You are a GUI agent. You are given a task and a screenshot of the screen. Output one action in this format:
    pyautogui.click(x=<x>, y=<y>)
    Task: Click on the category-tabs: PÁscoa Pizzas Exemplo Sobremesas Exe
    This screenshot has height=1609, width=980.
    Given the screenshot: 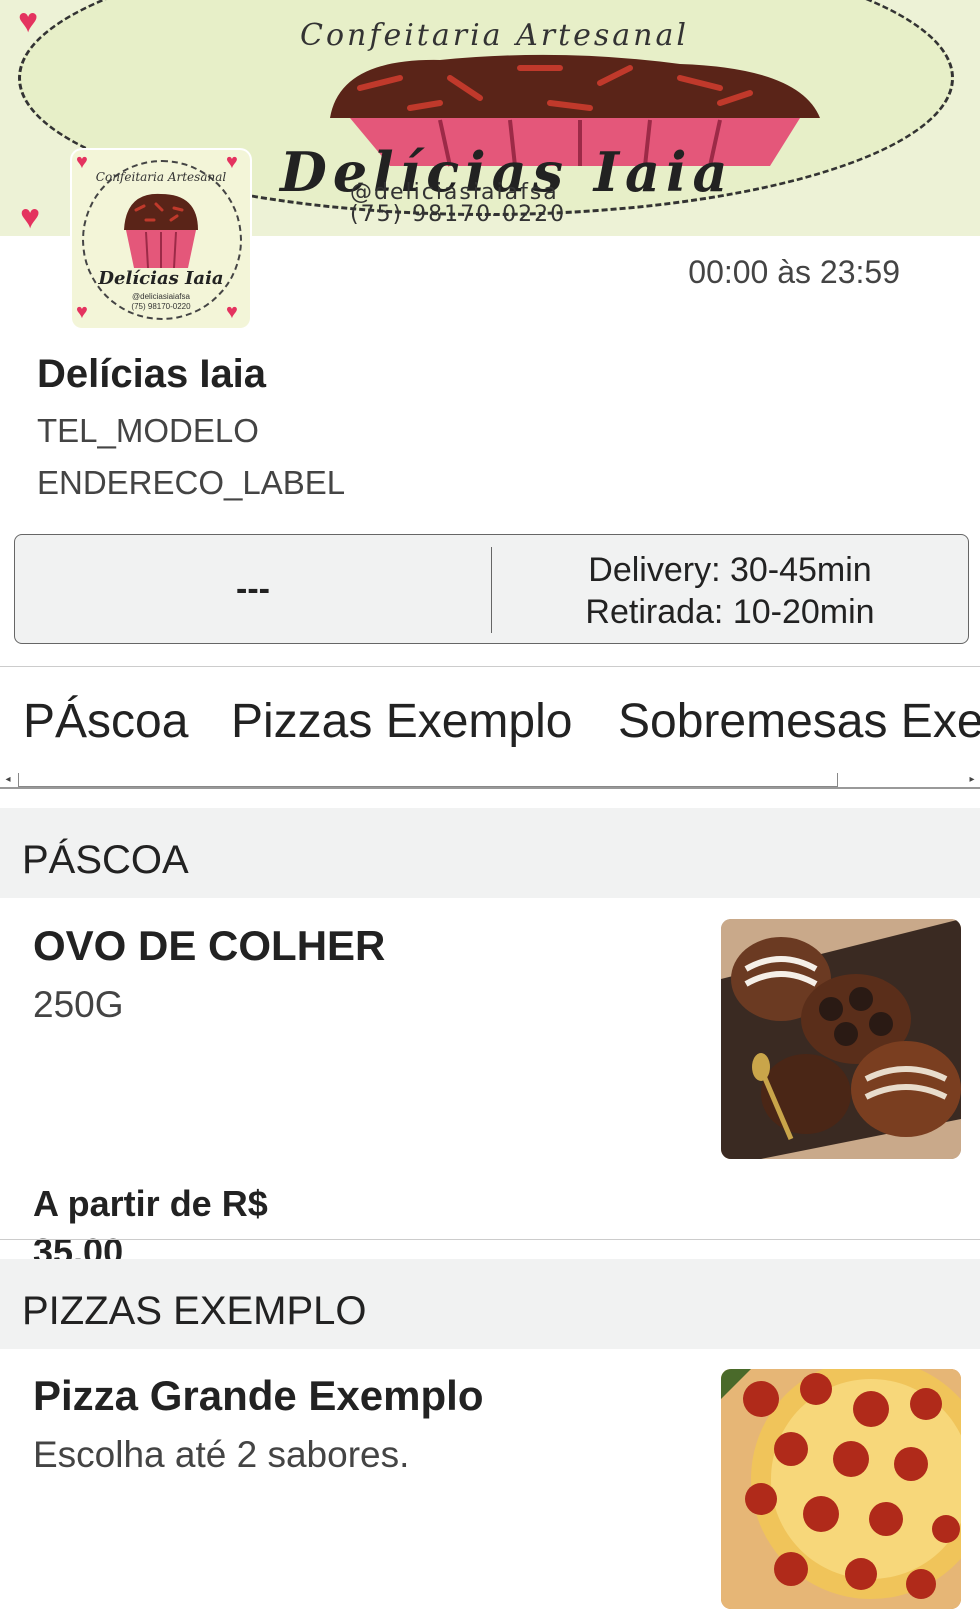 What is the action you would take?
    pyautogui.click(x=490, y=720)
    